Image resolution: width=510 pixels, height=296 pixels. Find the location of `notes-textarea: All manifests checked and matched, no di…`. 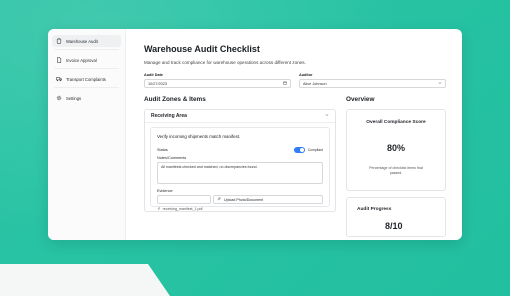

notes-textarea: All manifests checked and matched, no di… is located at coordinates (240, 173).